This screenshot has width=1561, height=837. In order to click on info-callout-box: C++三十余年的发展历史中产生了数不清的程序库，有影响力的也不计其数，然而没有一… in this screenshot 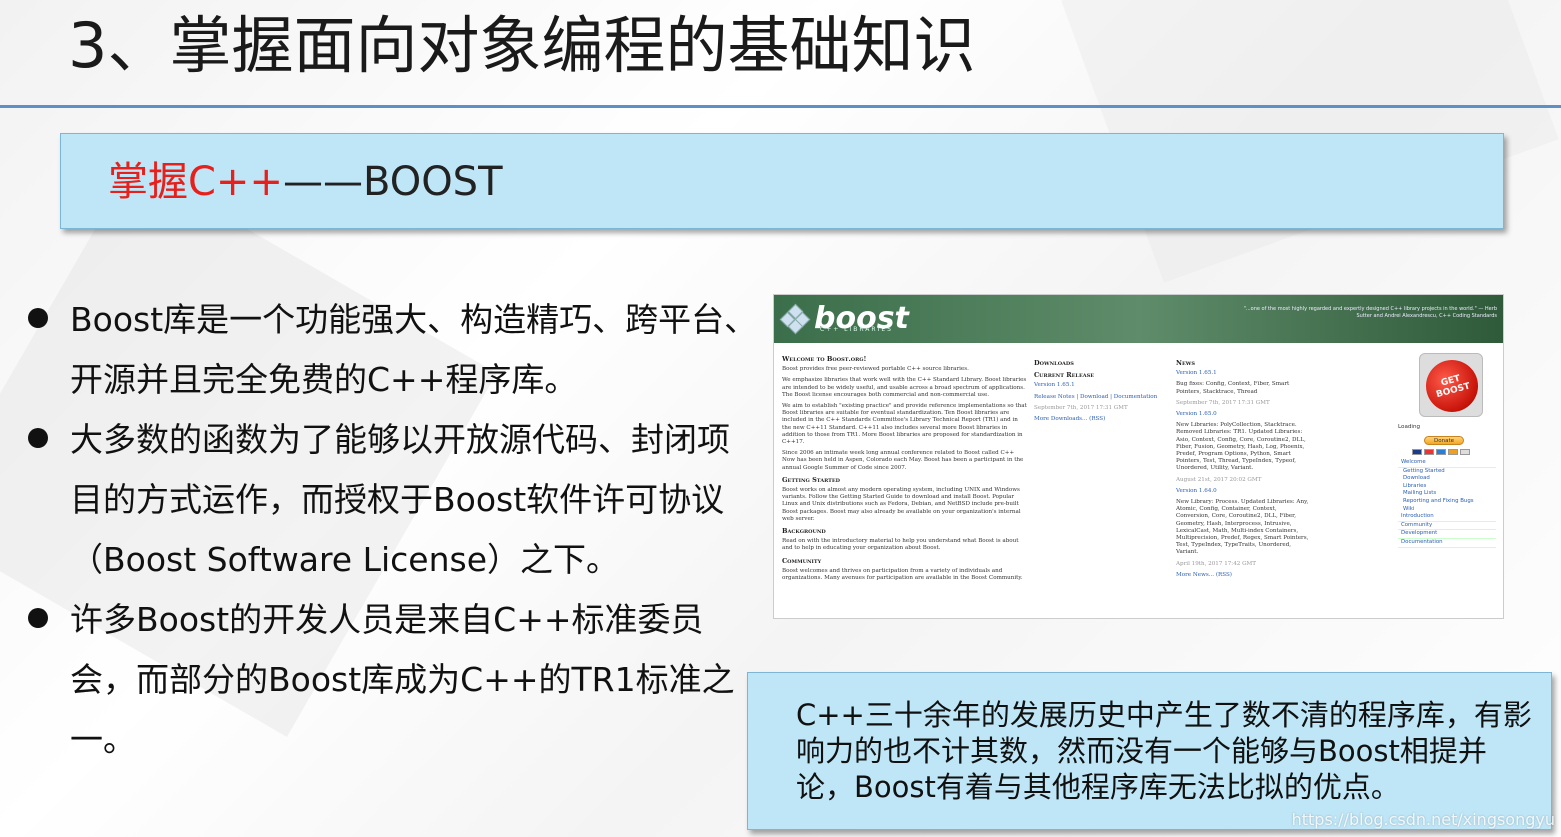, I will do `click(1149, 751)`.